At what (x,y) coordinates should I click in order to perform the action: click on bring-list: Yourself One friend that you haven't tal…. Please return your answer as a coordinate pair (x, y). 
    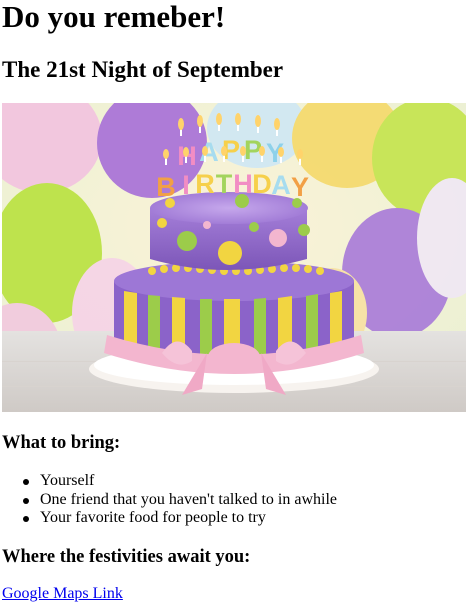
    Looking at the image, I should click on (180, 500).